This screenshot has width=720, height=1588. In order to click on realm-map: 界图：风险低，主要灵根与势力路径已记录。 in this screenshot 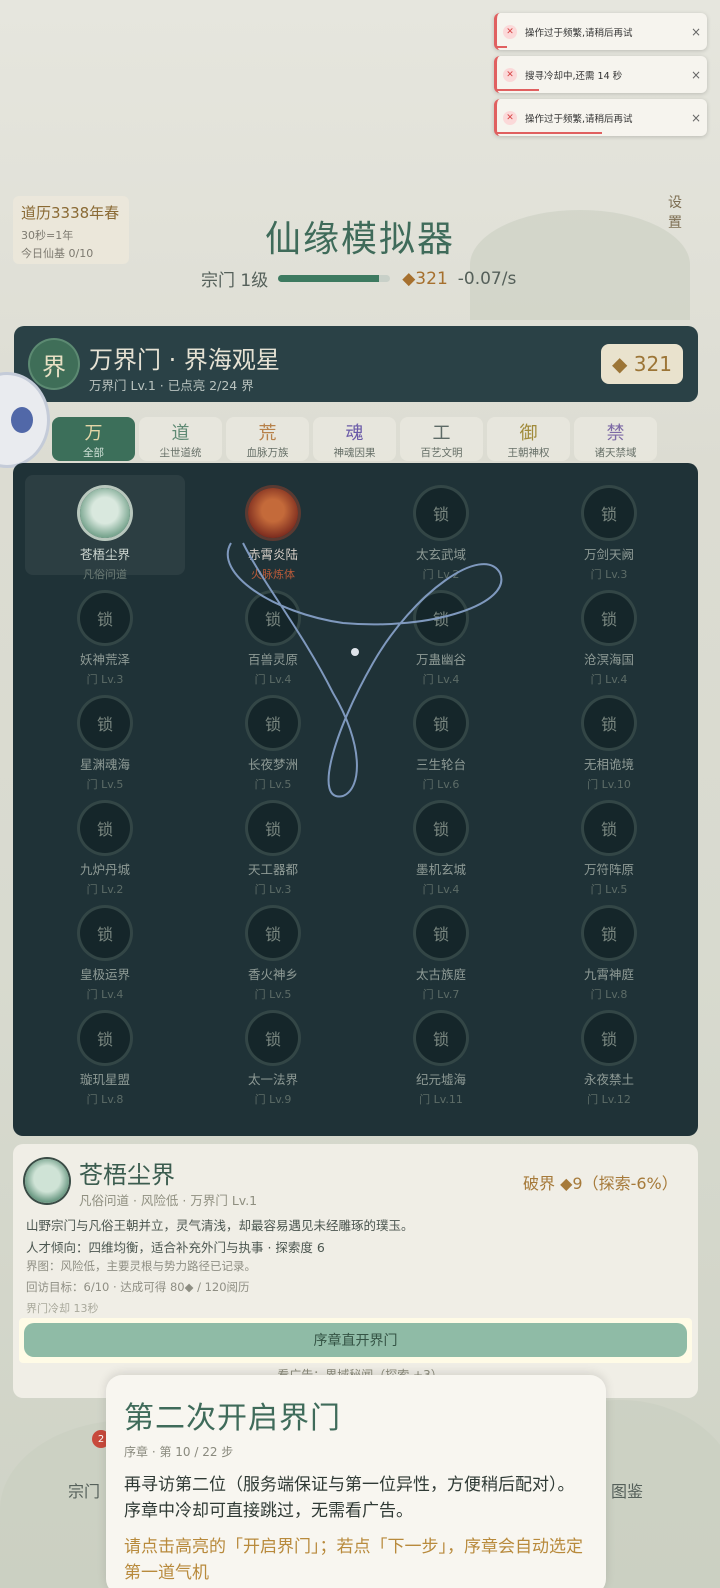, I will do `click(141, 1266)`.